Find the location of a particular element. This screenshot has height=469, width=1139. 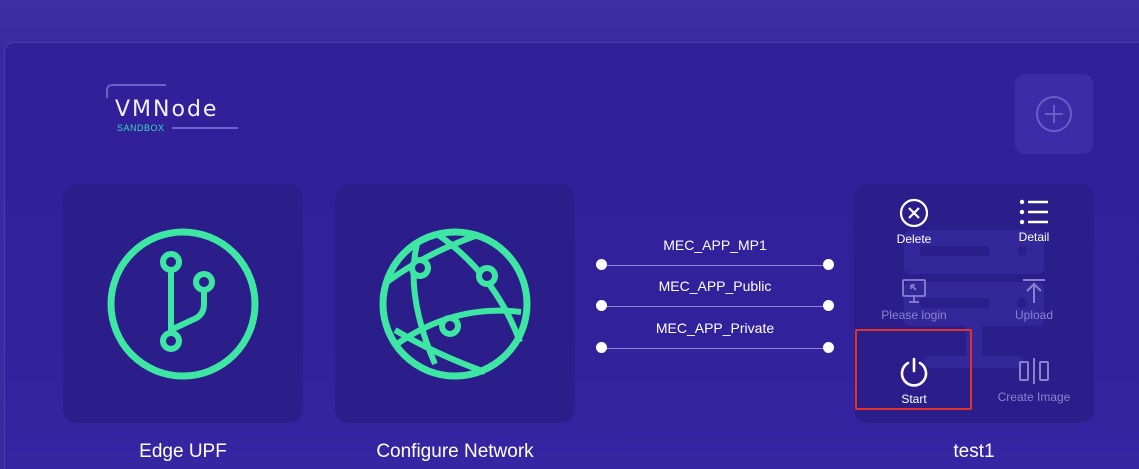

upload-icon is located at coordinates (1034, 291).